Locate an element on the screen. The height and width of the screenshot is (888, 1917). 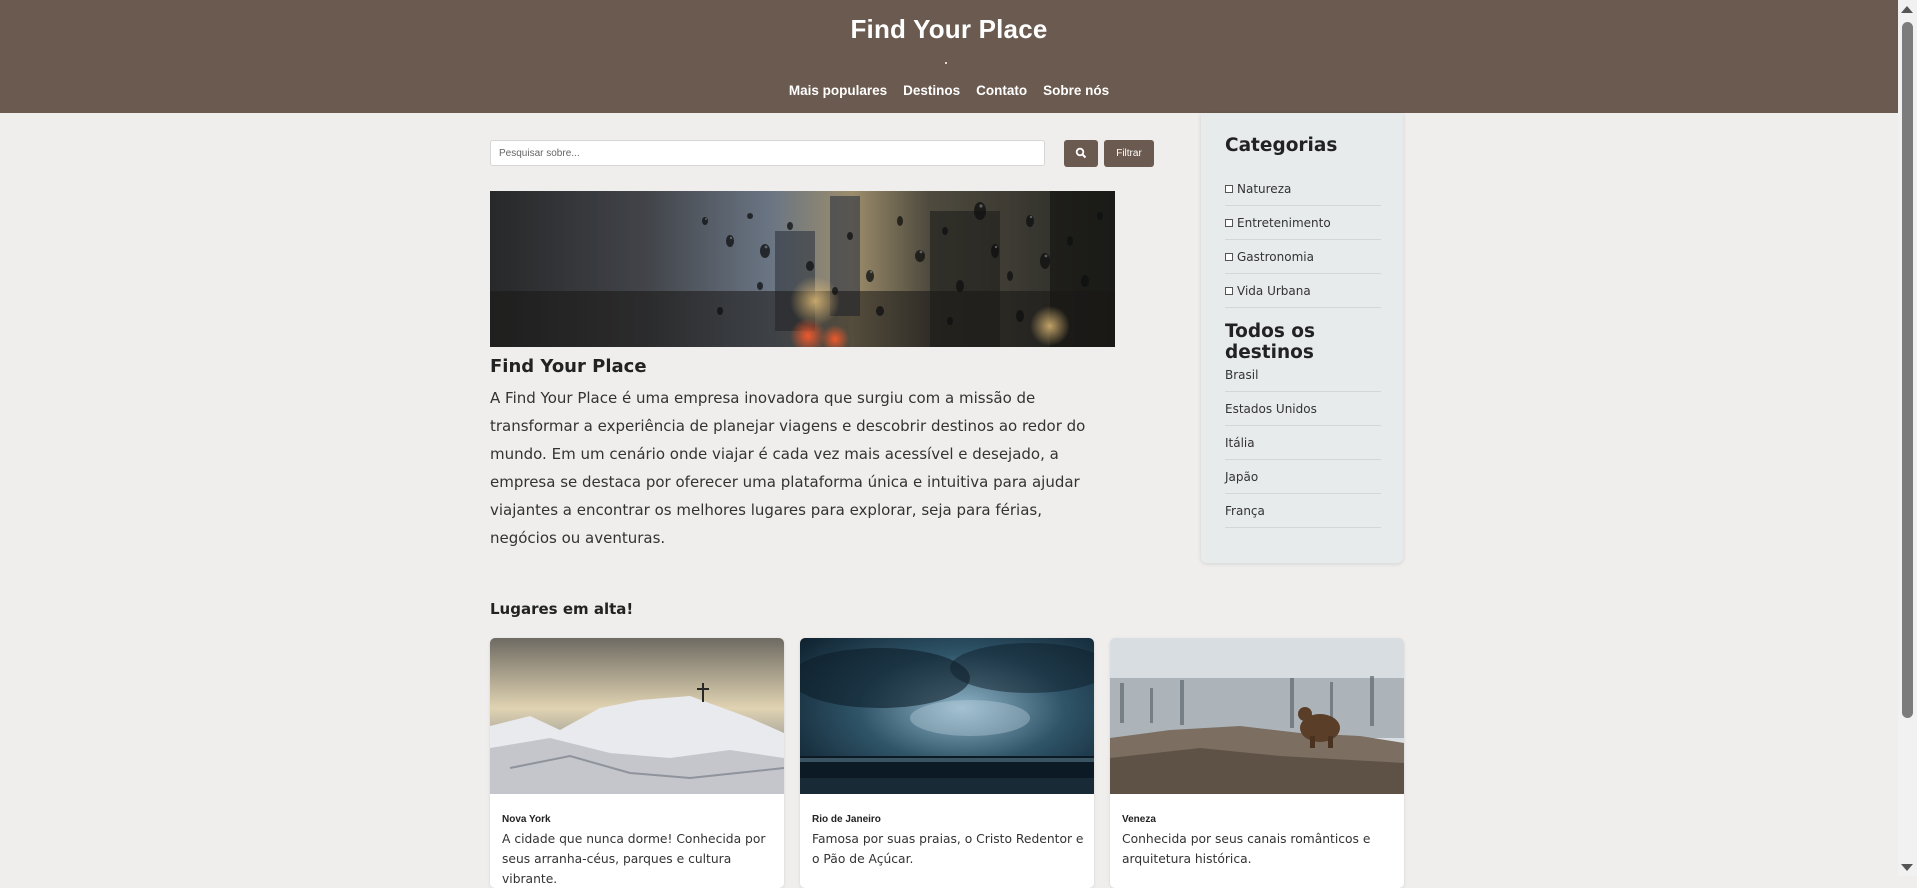
card-title: Rio de Janeiro is located at coordinates (846, 819).